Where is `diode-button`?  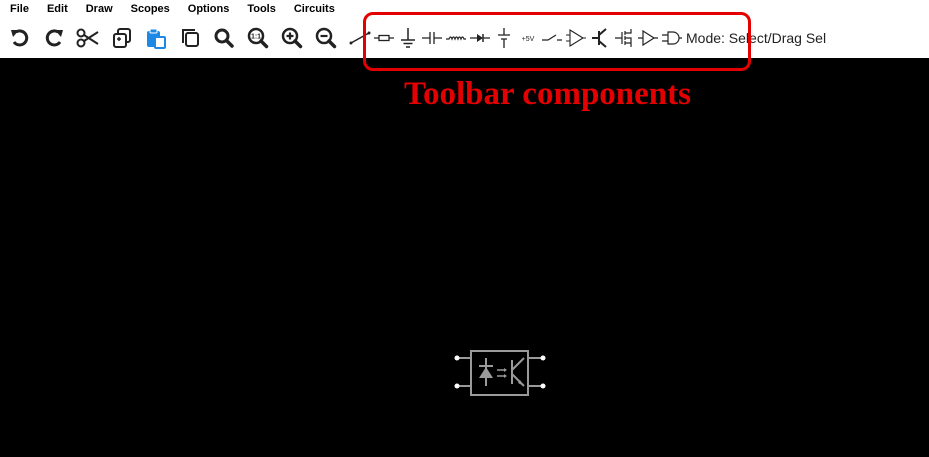
diode-button is located at coordinates (480, 38).